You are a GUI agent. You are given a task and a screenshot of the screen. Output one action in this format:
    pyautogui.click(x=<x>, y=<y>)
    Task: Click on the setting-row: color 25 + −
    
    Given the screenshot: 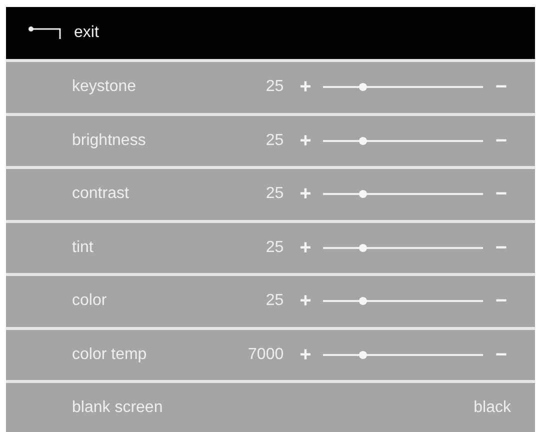 What is the action you would take?
    pyautogui.click(x=270, y=301)
    